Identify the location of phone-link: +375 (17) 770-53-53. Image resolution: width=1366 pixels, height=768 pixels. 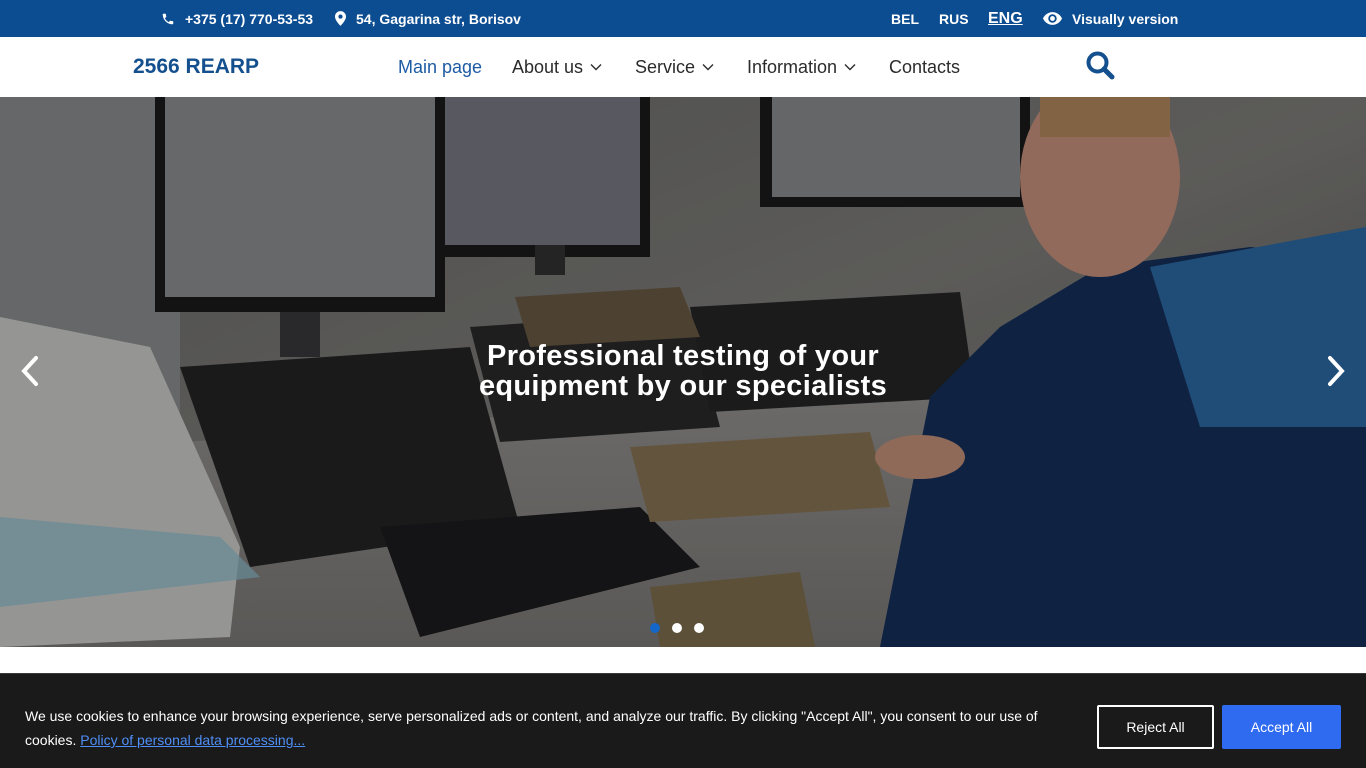
(237, 18).